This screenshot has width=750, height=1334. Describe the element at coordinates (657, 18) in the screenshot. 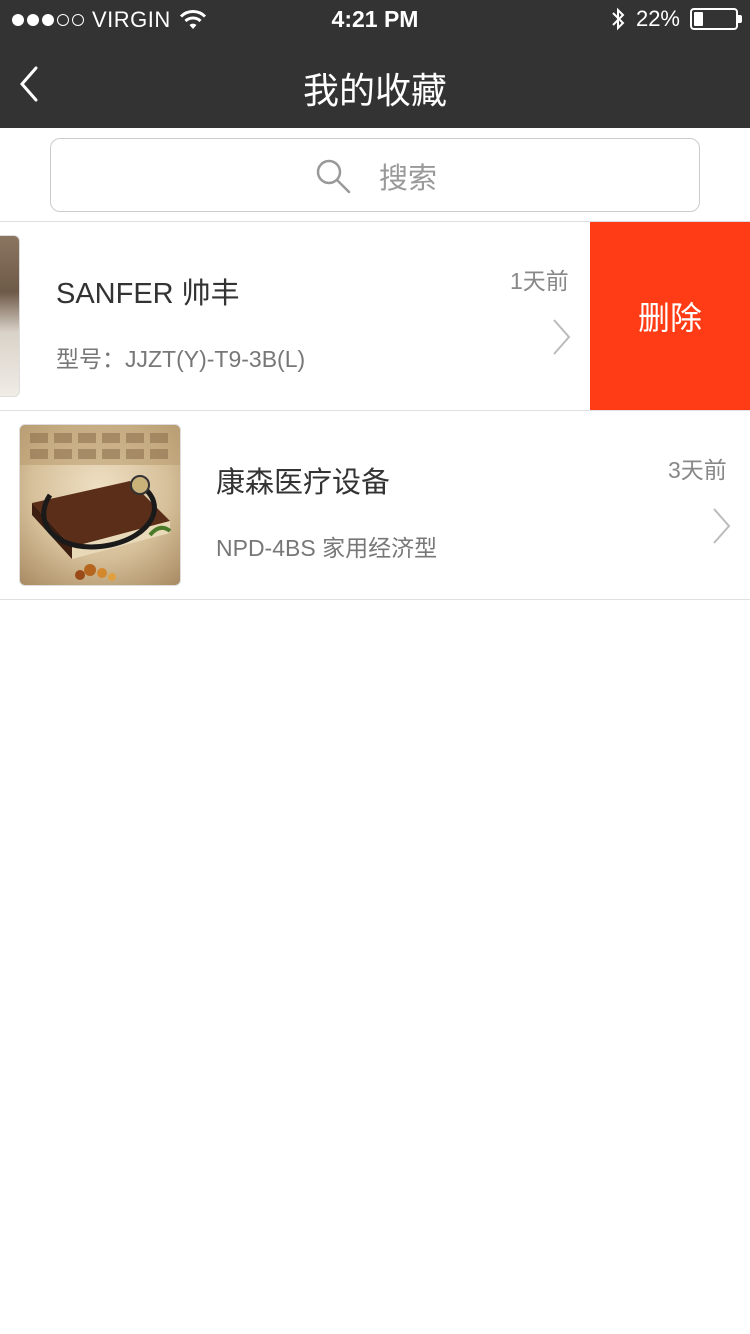

I see `battery-percent: 22%` at that location.